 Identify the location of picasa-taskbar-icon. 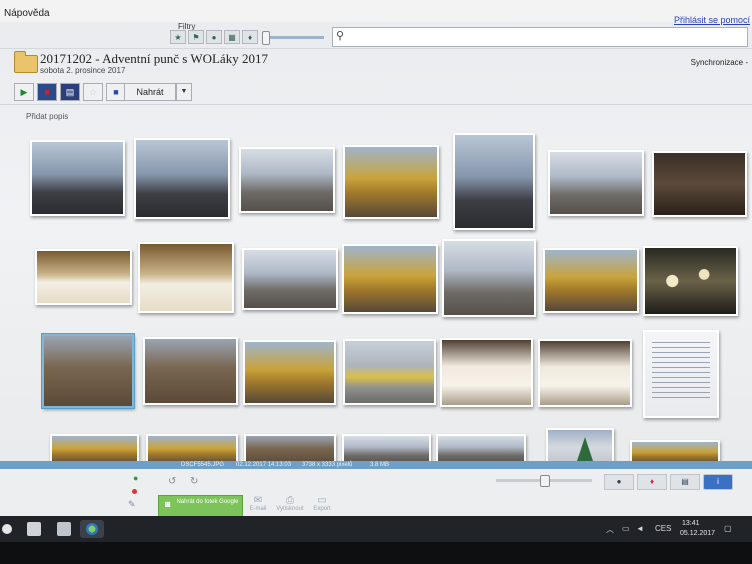
(92, 529).